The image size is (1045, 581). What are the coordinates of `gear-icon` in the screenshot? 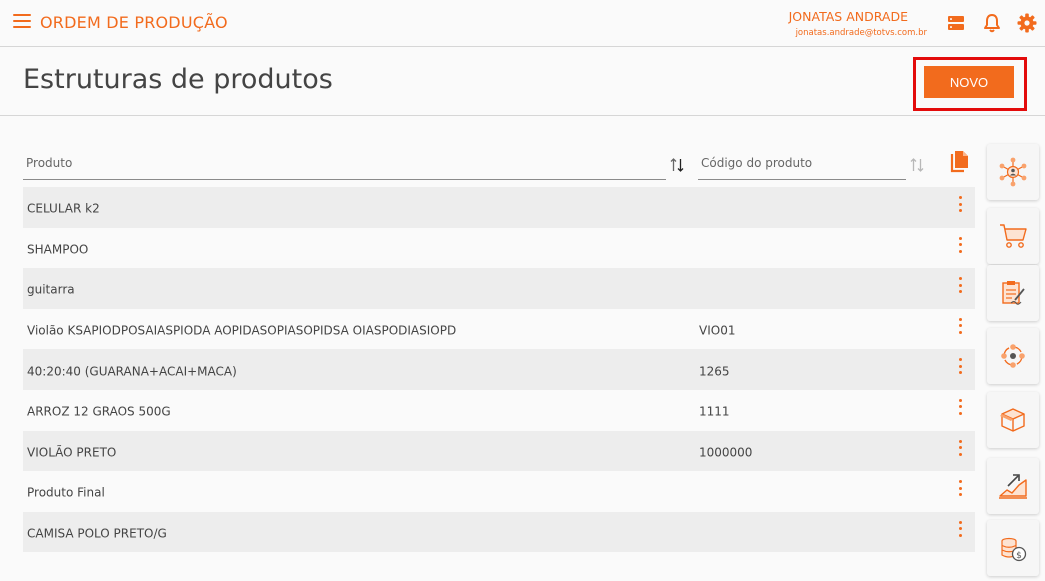 It's located at (1027, 23).